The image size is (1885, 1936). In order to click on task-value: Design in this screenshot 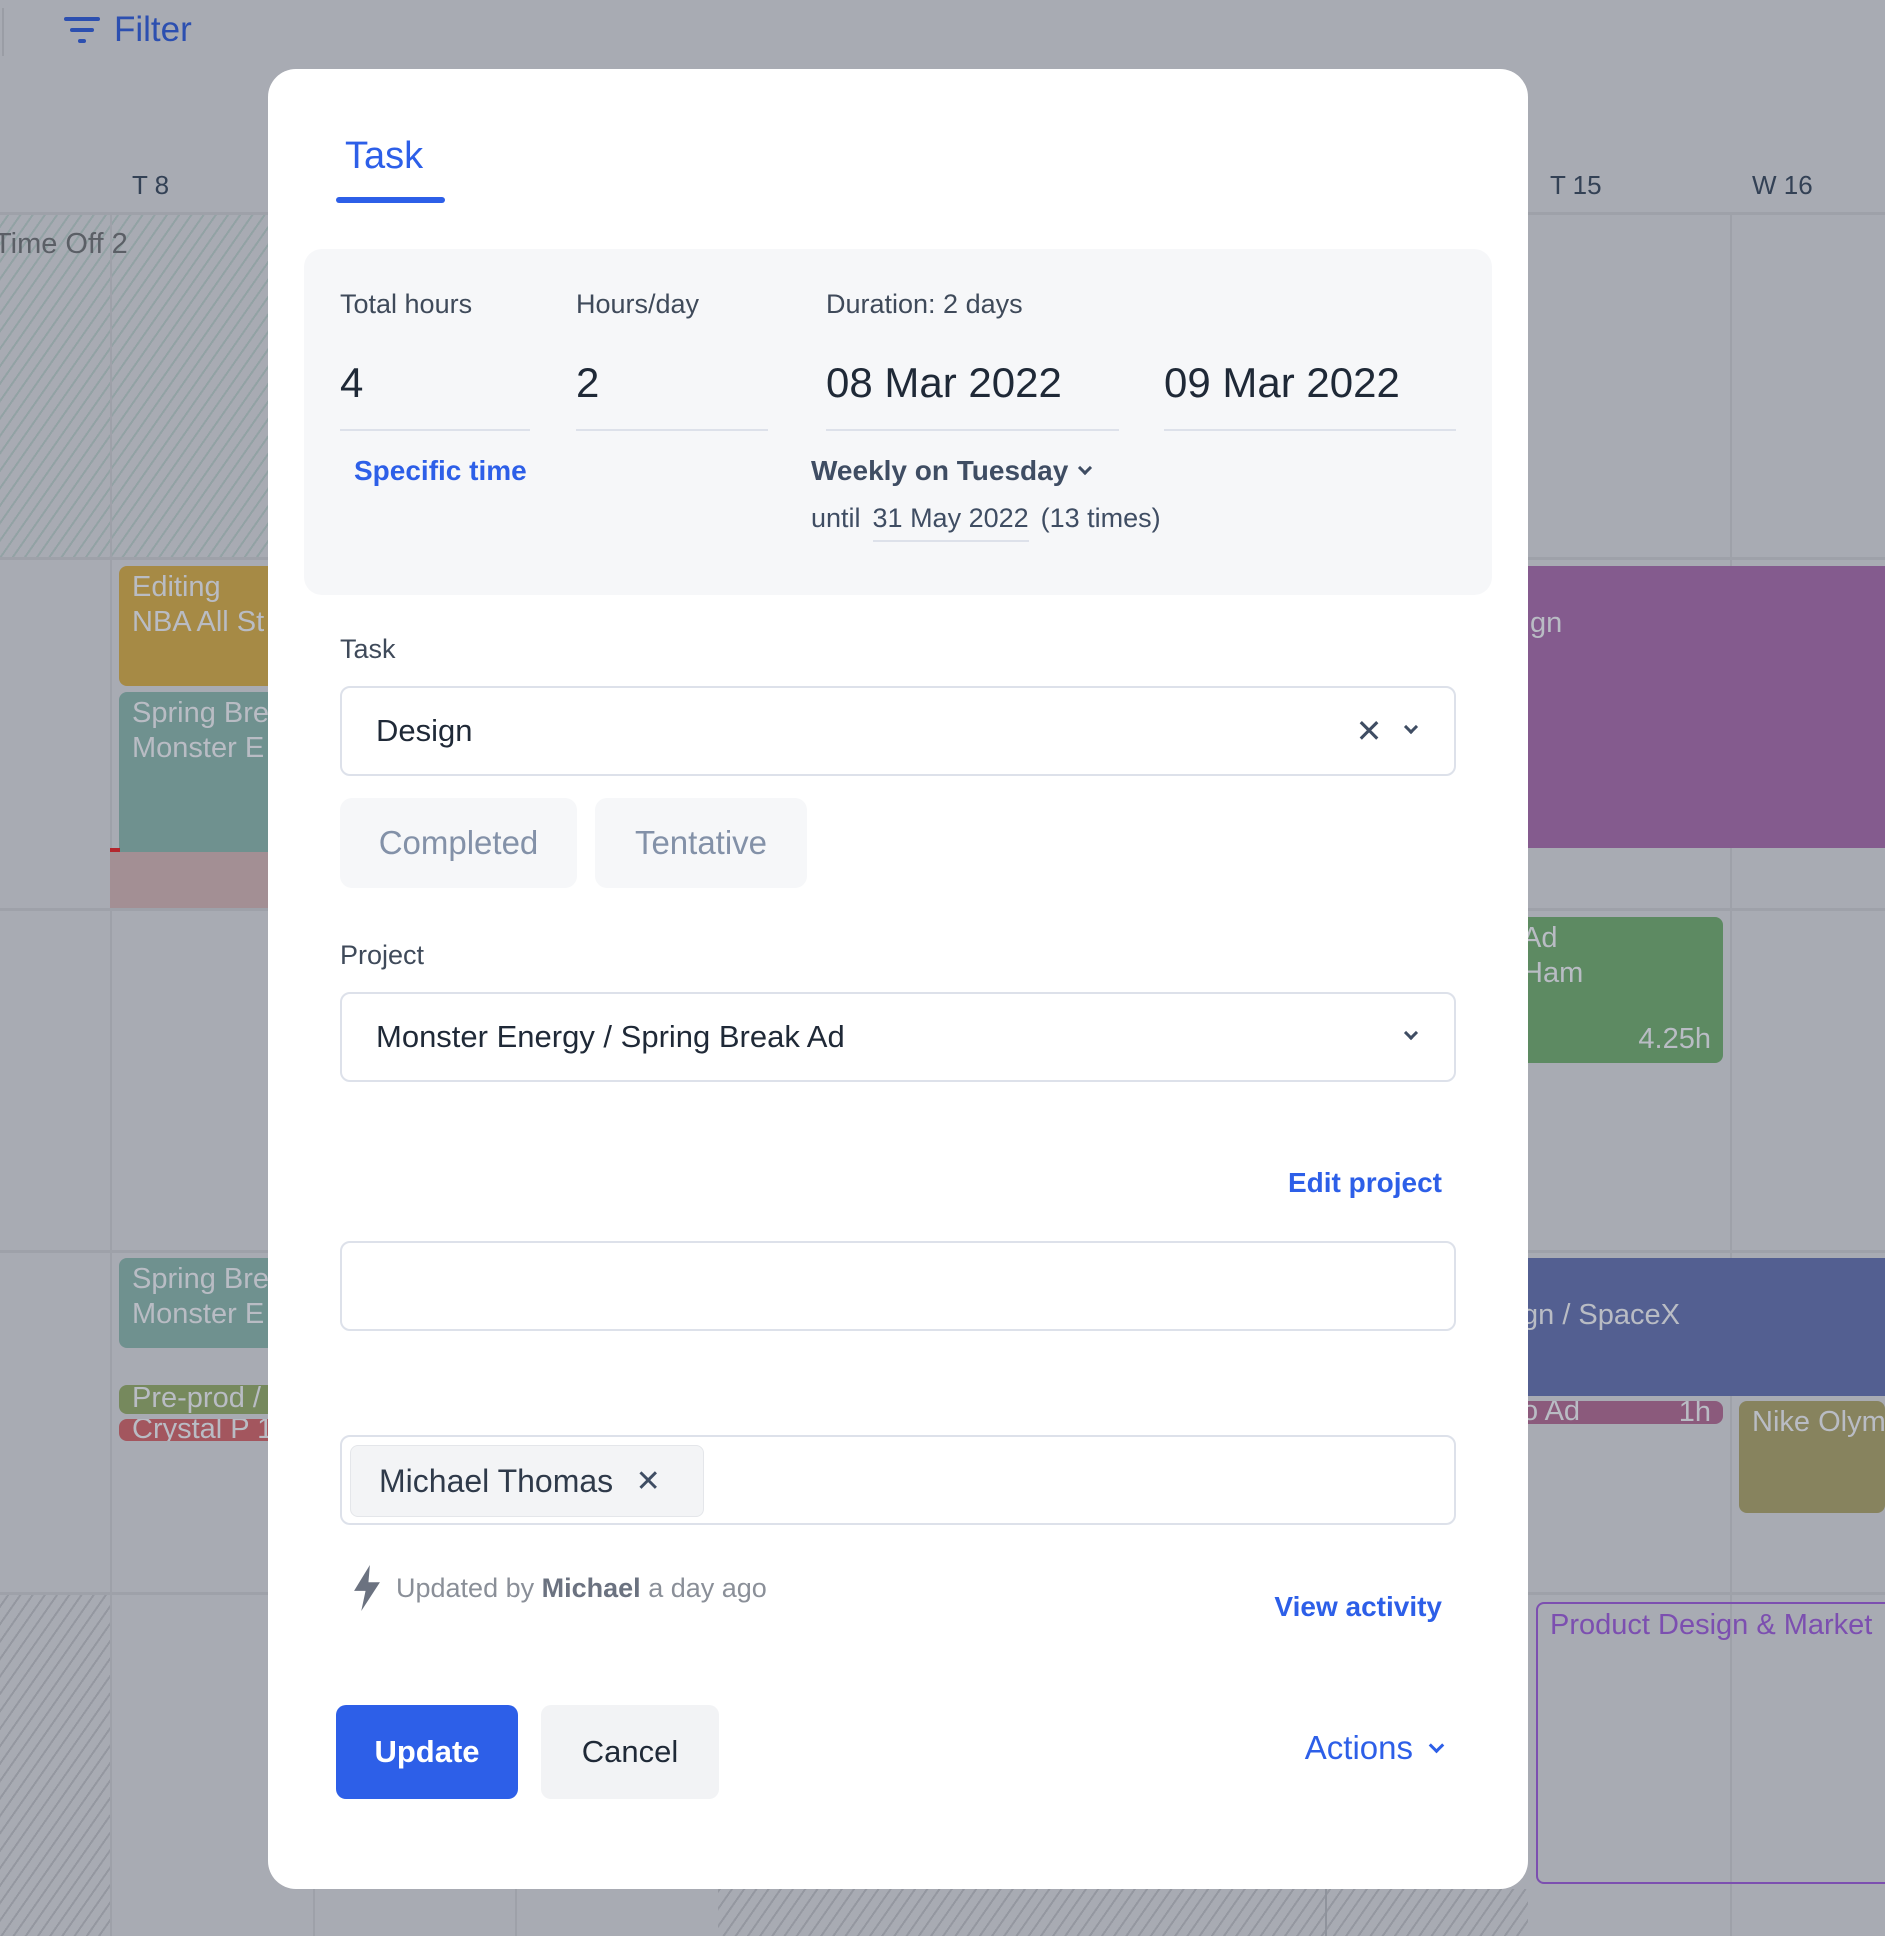, I will do `click(424, 730)`.